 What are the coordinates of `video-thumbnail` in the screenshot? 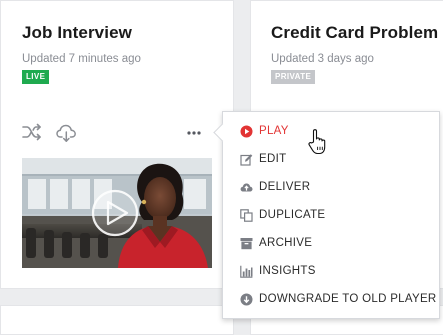 It's located at (117, 213).